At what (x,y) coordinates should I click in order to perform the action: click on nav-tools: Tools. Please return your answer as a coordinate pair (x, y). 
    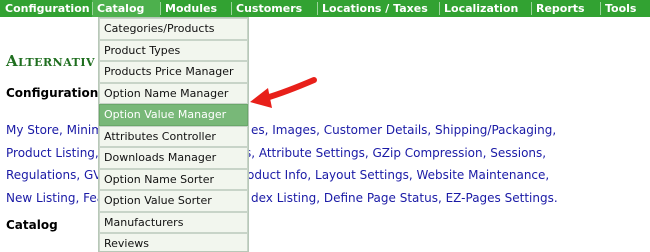
    Looking at the image, I should click on (625, 8).